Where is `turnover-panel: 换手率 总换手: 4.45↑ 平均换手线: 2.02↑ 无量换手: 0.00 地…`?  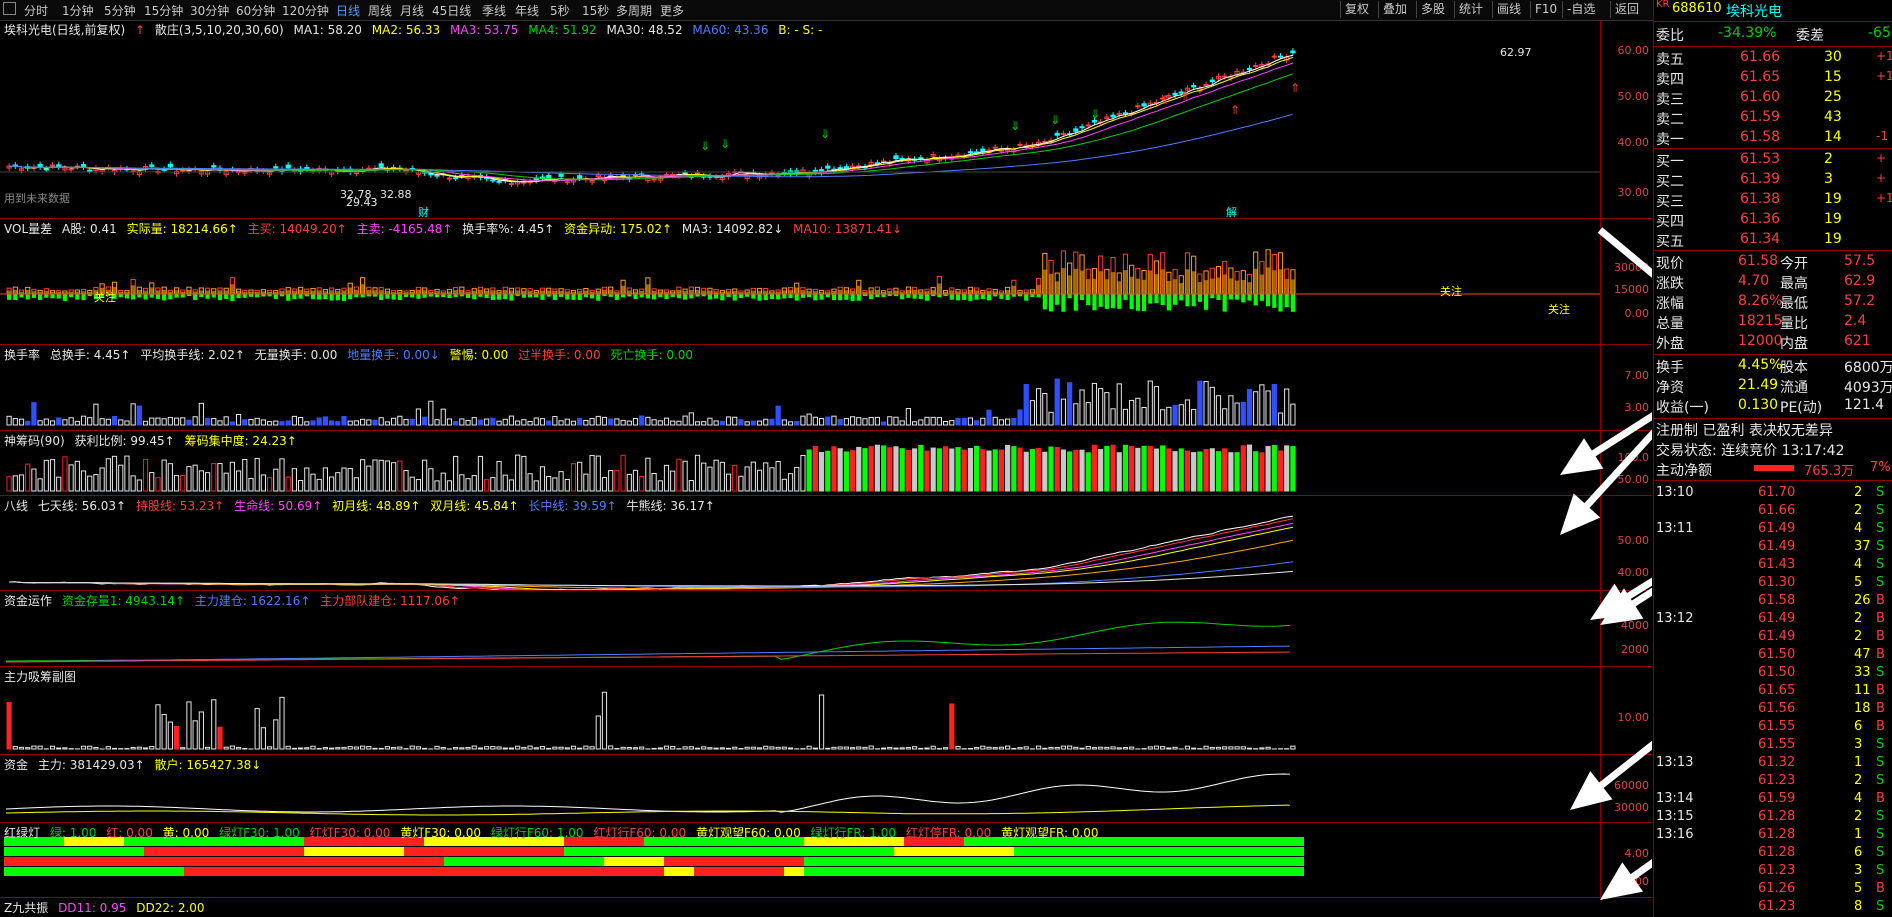
turnover-panel: 换手率 总换手: 4.45↑ 平均换手线: 2.02↑ 无量换手: 0.00 地… is located at coordinates (826, 388).